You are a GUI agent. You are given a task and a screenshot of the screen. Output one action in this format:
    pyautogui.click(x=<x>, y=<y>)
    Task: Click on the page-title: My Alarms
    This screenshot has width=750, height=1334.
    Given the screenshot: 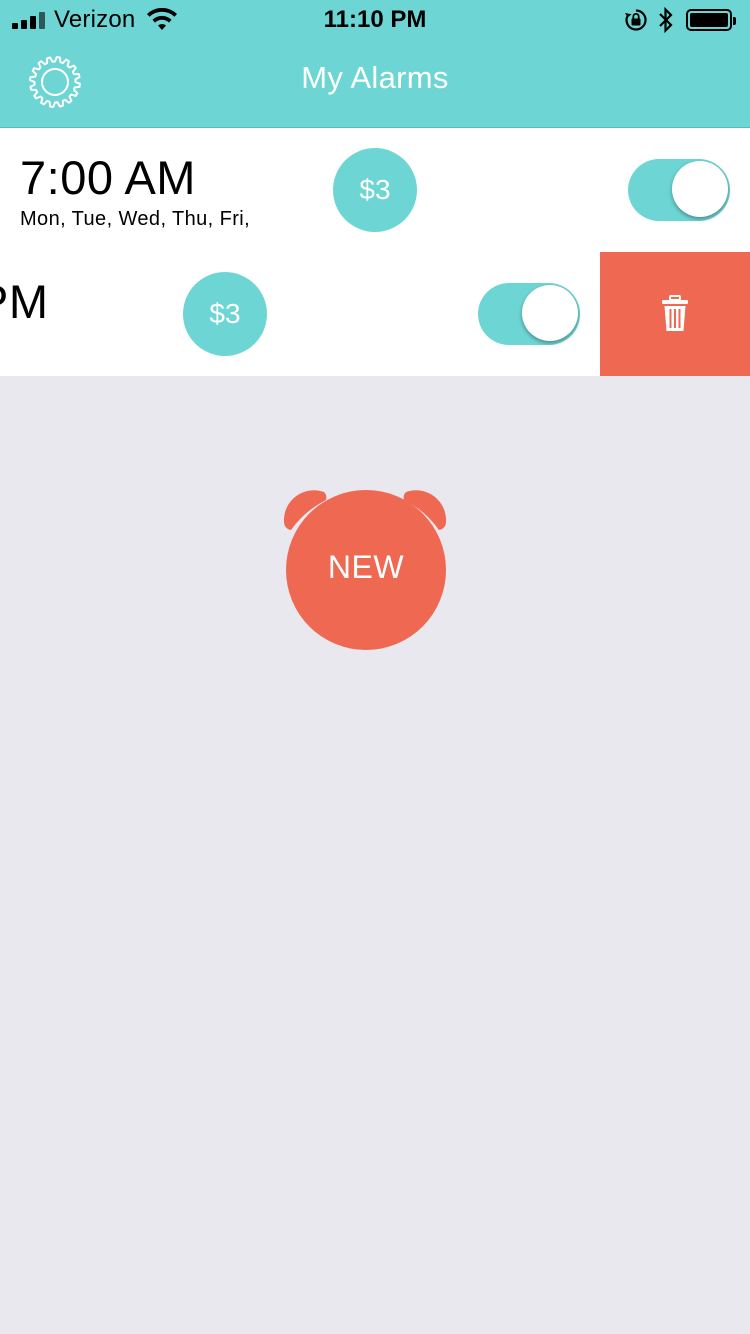 What is the action you would take?
    pyautogui.click(x=375, y=77)
    